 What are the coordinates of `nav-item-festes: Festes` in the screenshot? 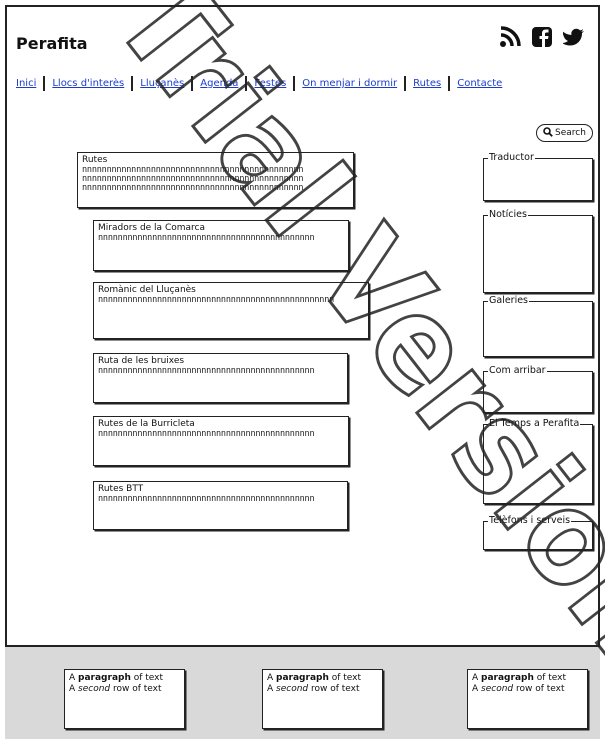 It's located at (270, 83).